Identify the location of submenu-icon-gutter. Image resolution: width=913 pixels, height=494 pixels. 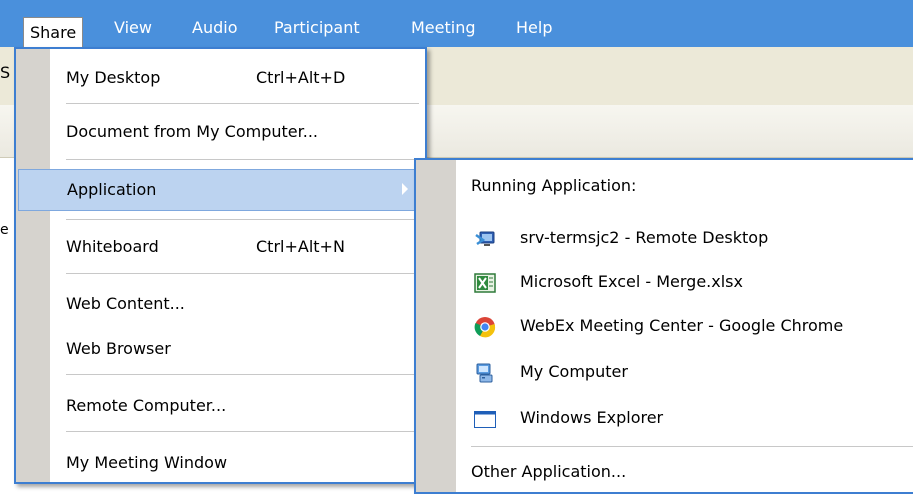
(436, 326).